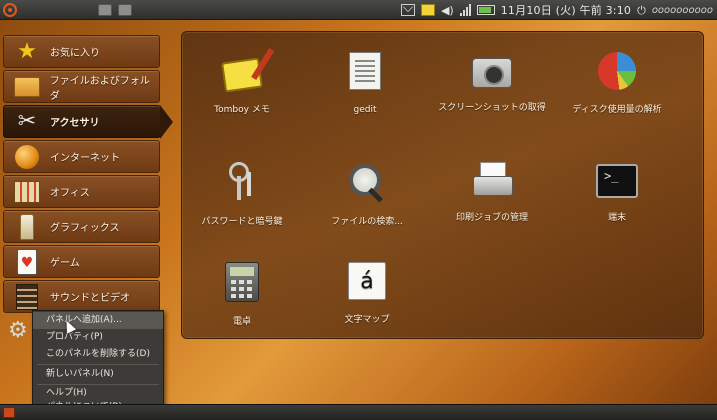 This screenshot has width=717, height=420. Describe the element at coordinates (98, 337) in the screenshot. I see `menu-item-properties: プロパティ(P)` at that location.